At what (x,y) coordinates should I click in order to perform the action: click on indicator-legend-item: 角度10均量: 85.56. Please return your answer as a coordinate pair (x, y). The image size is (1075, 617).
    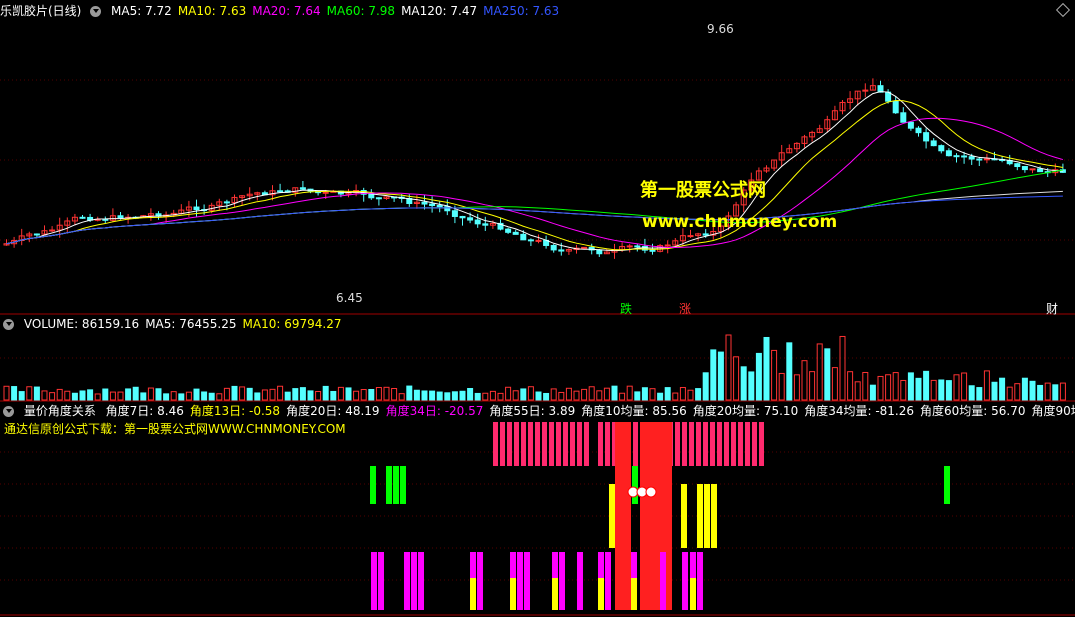
    Looking at the image, I should click on (634, 411).